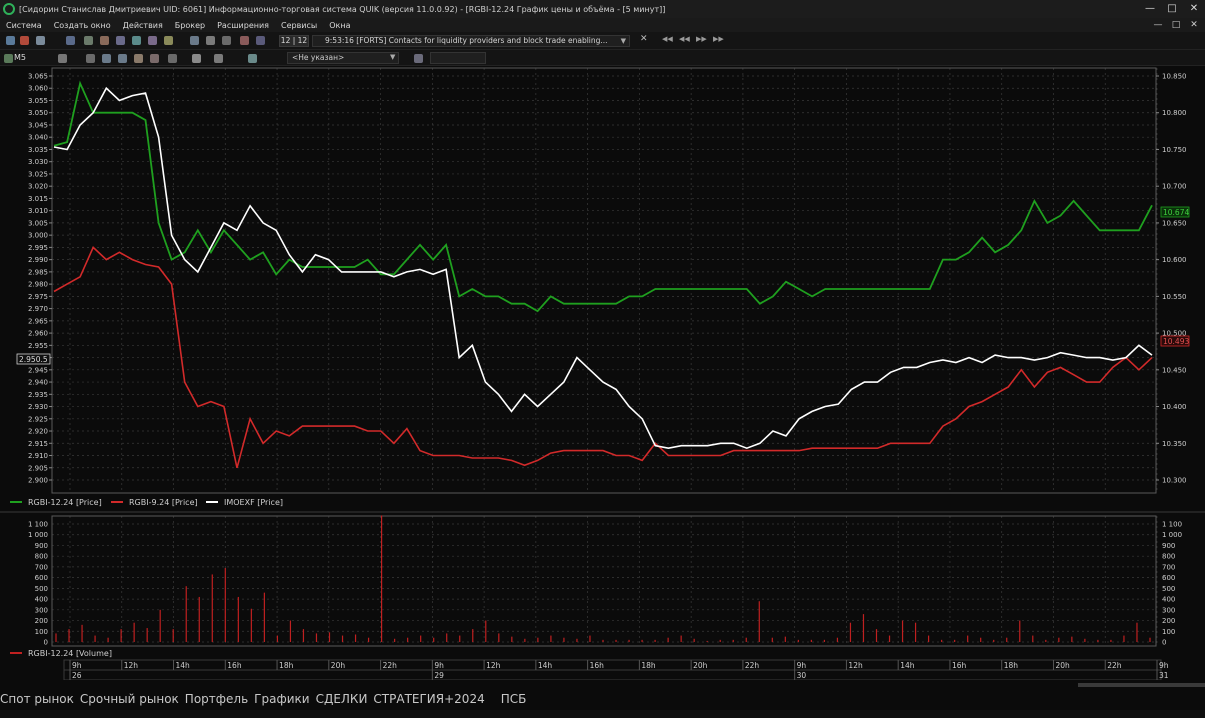  Describe the element at coordinates (38, 211) in the screenshot. I see `left-axis-label: 3.010` at that location.